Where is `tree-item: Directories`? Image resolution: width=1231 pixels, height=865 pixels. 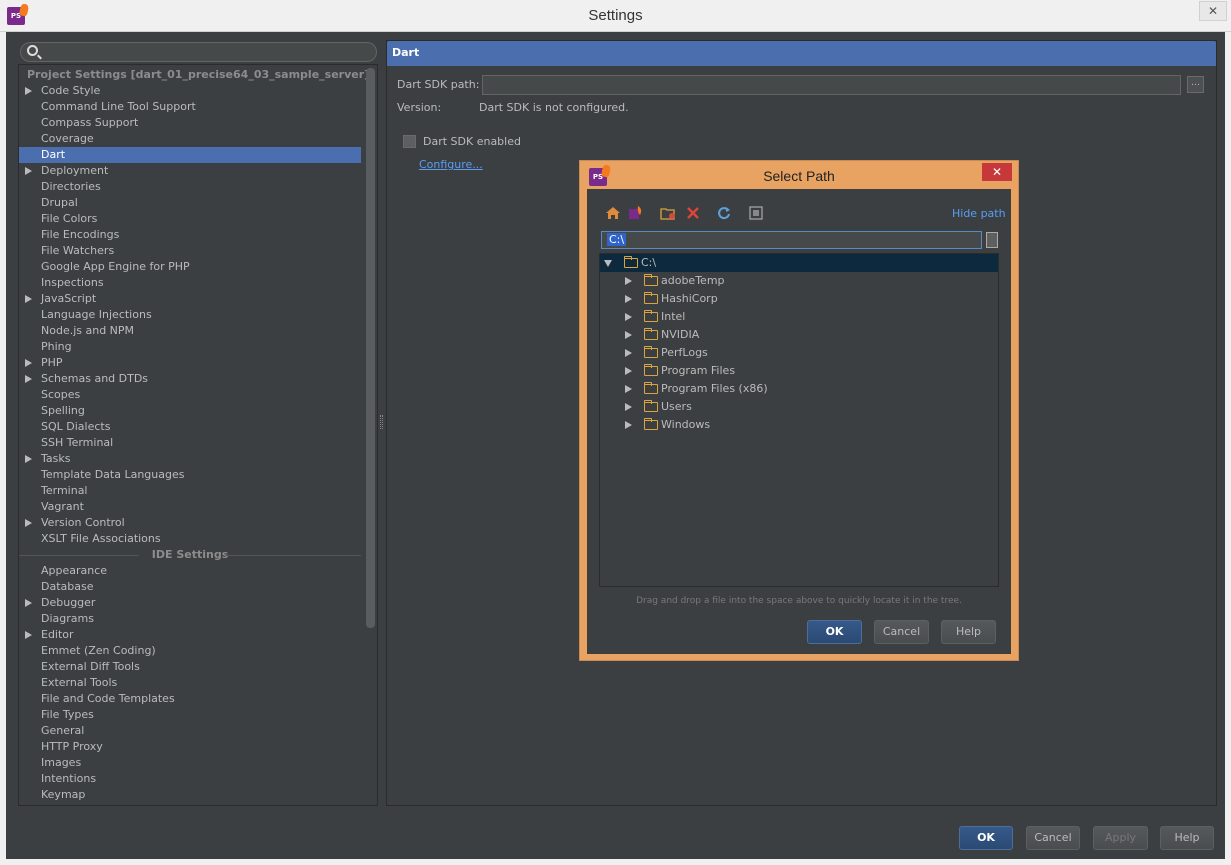
tree-item: Directories is located at coordinates (190, 187).